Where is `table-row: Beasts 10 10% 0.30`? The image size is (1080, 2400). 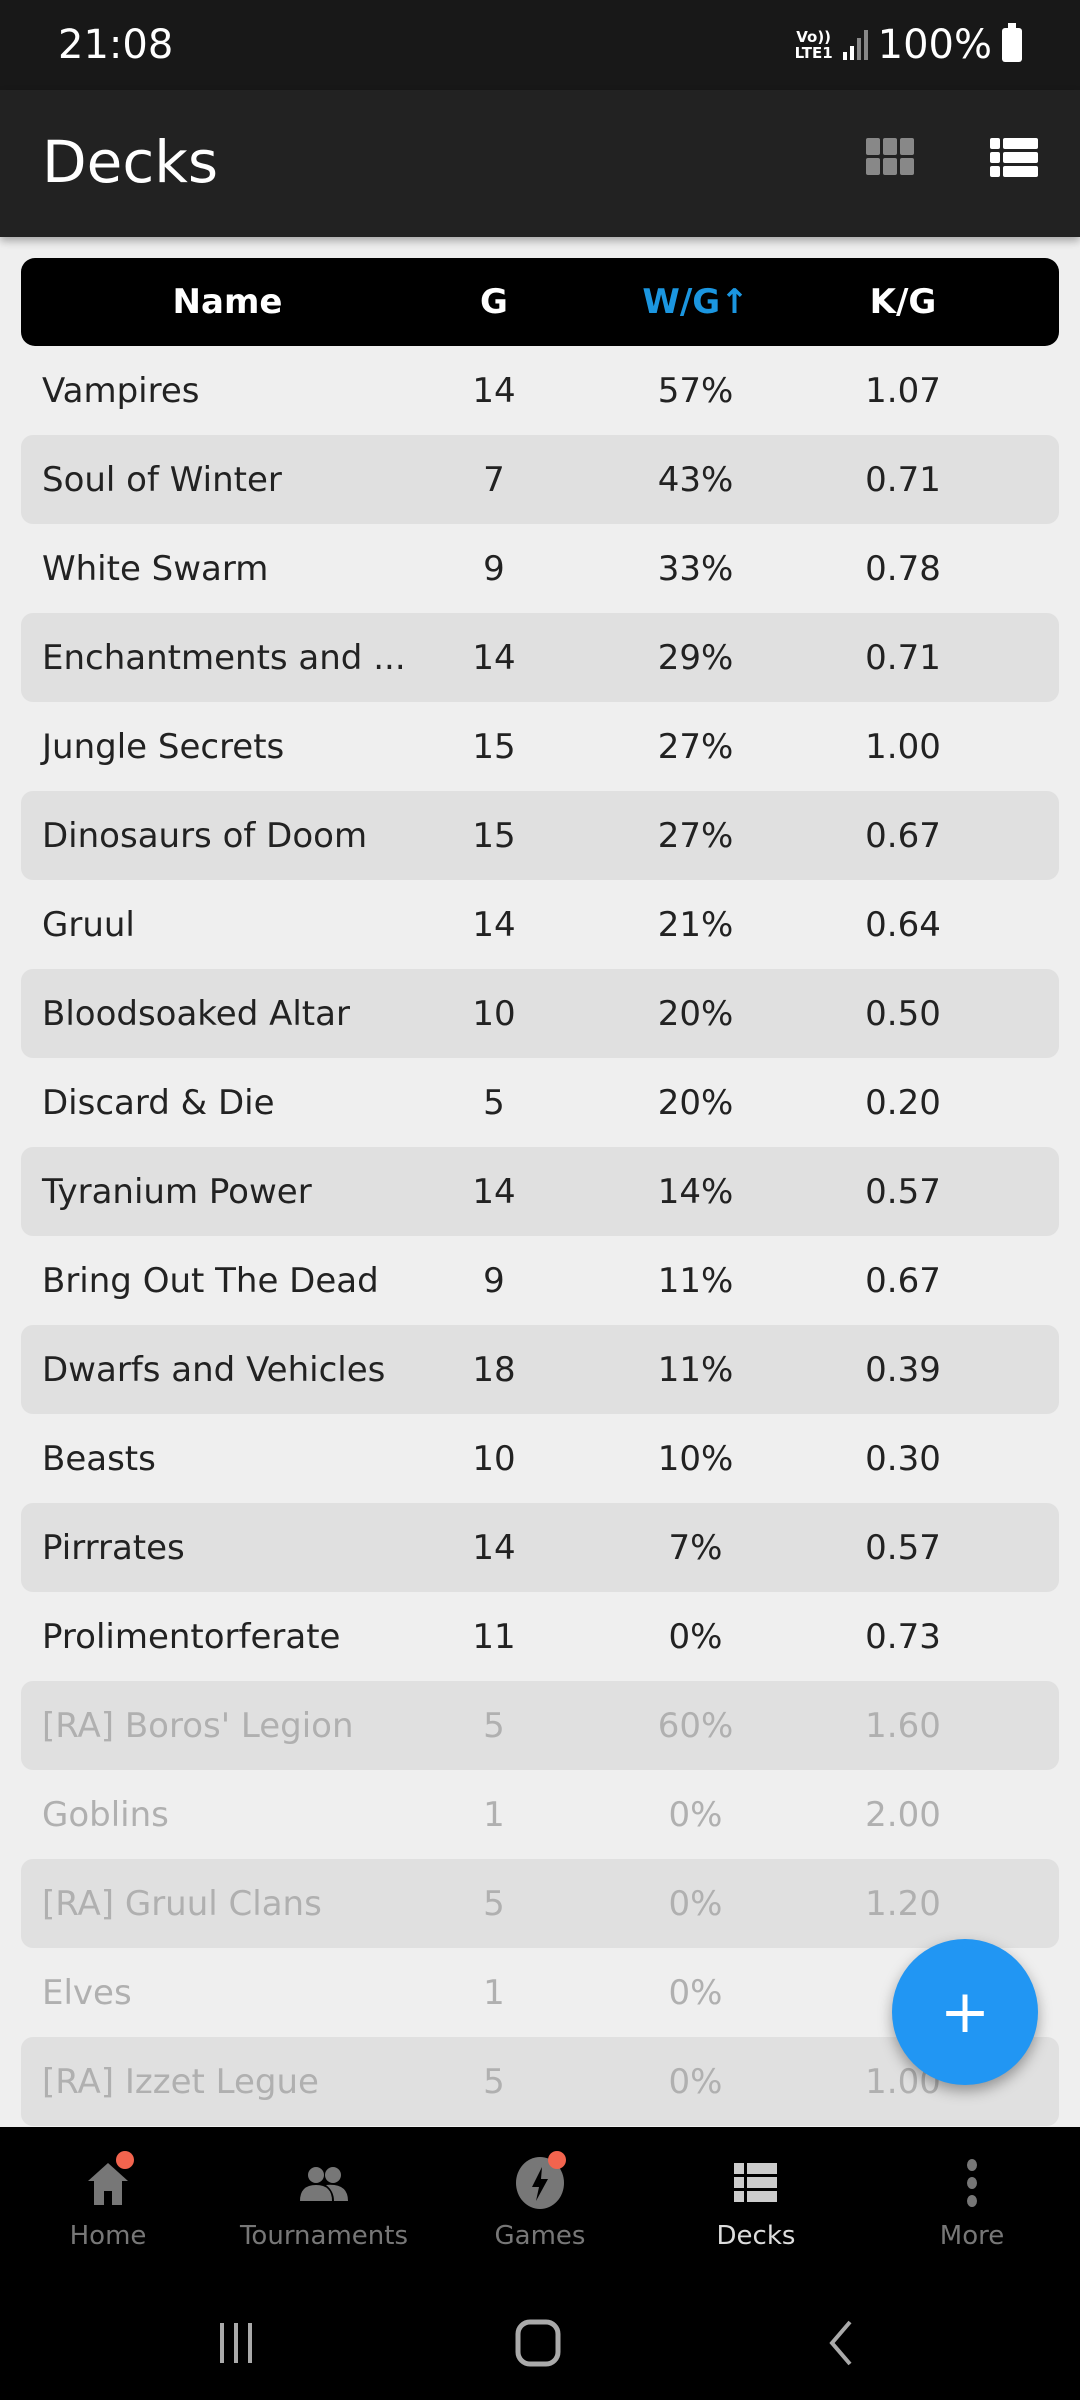
table-row: Beasts 10 10% 0.30 is located at coordinates (540, 1458).